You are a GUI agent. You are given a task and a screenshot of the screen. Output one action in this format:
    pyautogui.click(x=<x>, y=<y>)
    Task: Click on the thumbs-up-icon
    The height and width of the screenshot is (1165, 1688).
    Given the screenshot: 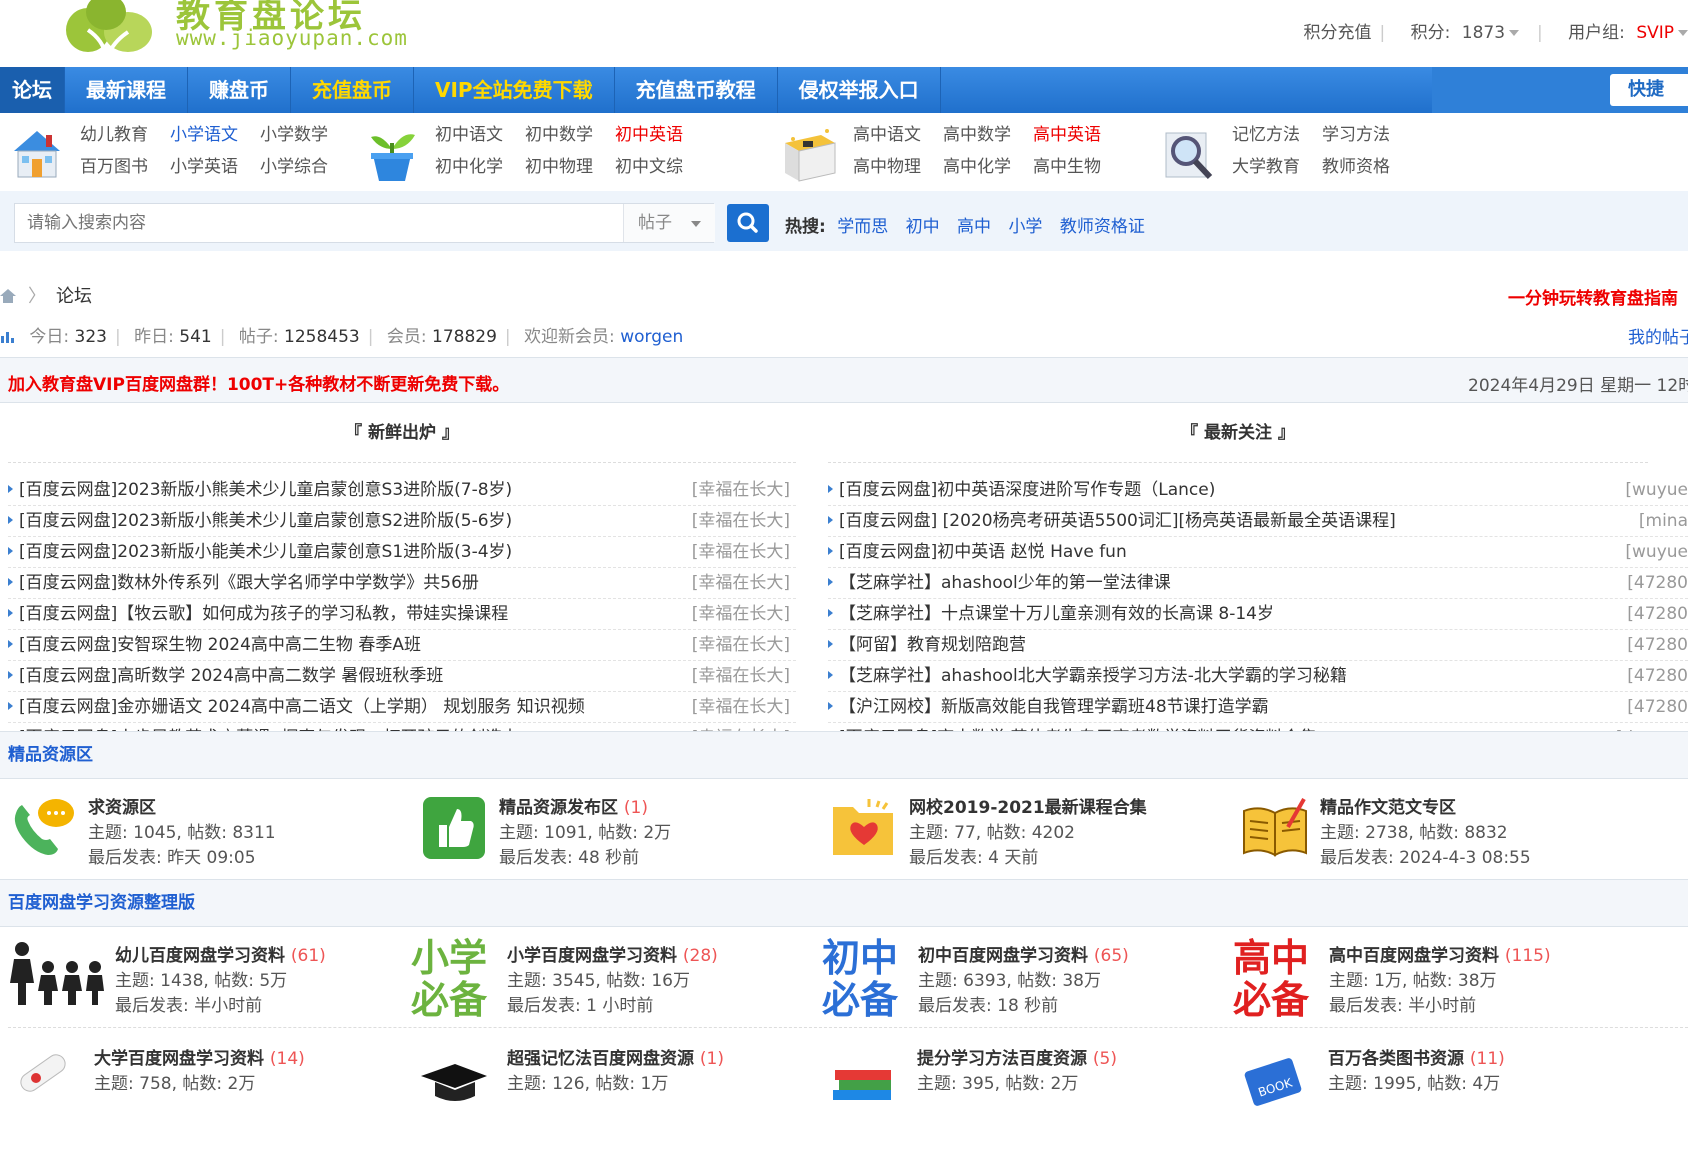 What is the action you would take?
    pyautogui.click(x=454, y=828)
    